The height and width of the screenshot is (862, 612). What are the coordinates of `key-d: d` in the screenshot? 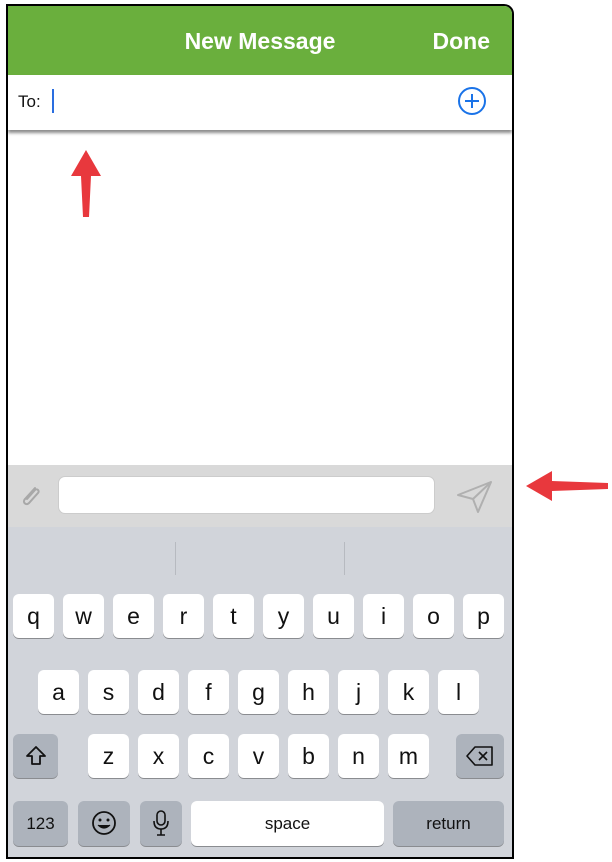 It's located at (158, 692).